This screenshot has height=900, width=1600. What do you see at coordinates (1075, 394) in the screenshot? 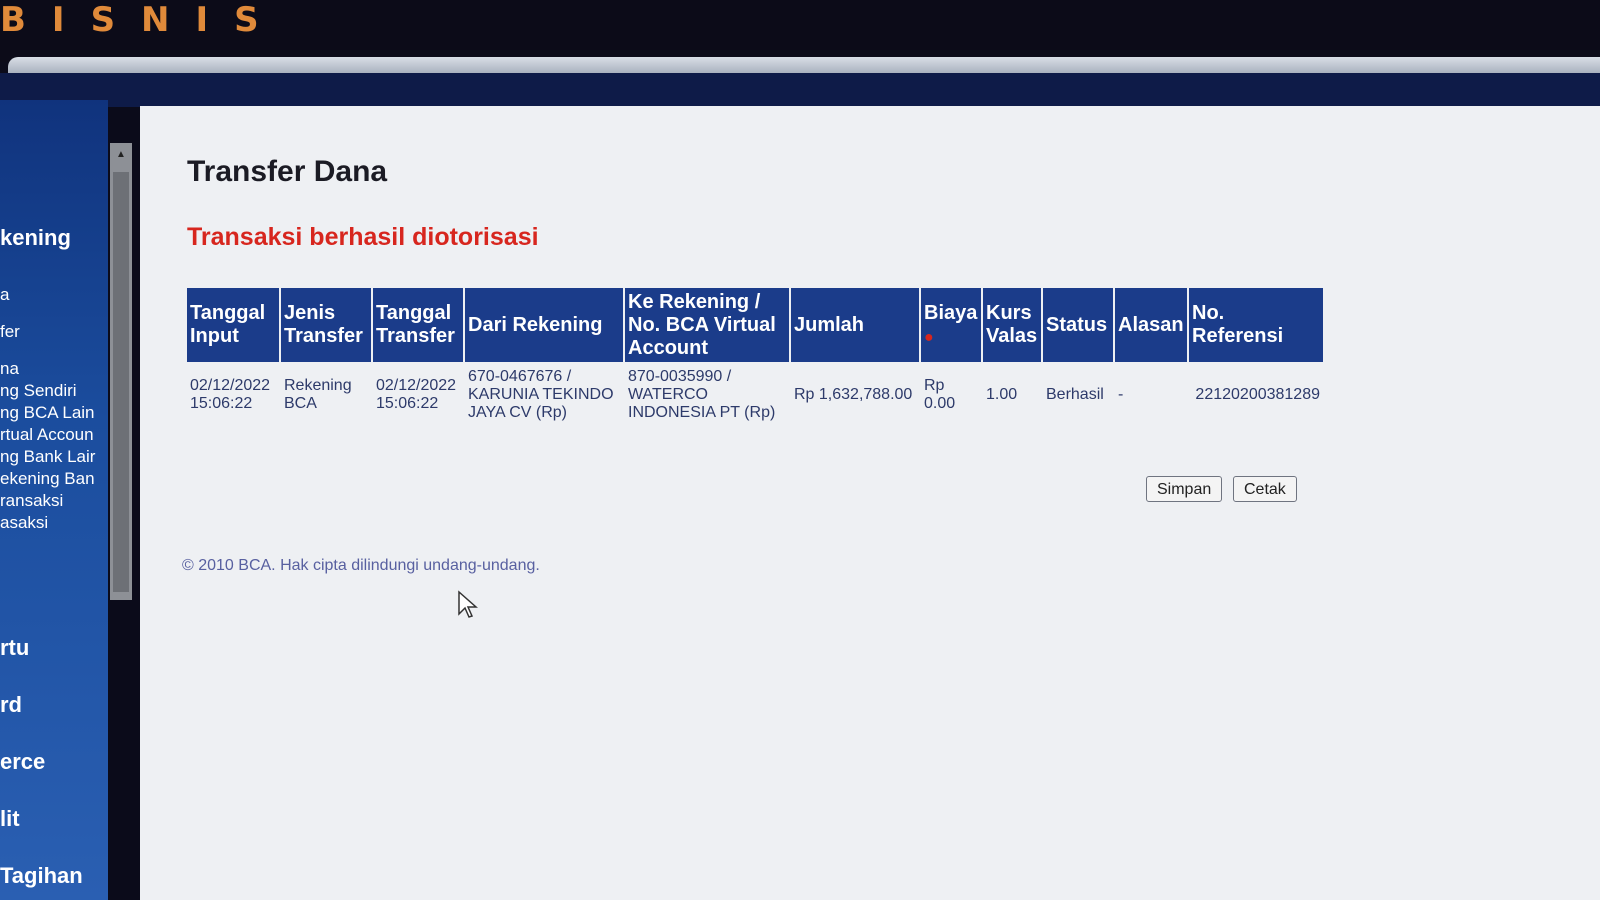
I see `cell-status: Berhasil` at bounding box center [1075, 394].